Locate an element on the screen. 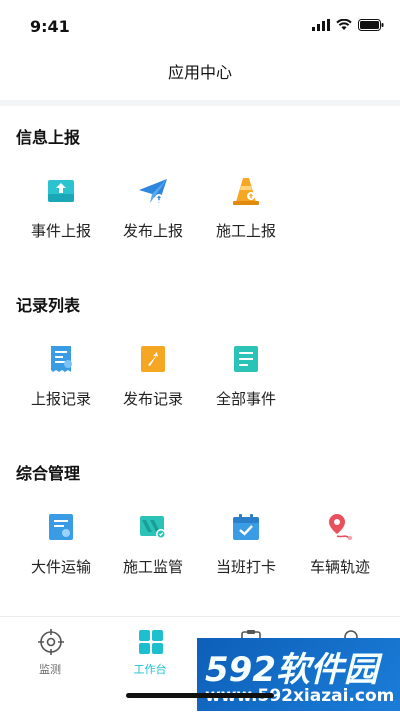  app-construction-supervision: 施工监管 is located at coordinates (153, 545).